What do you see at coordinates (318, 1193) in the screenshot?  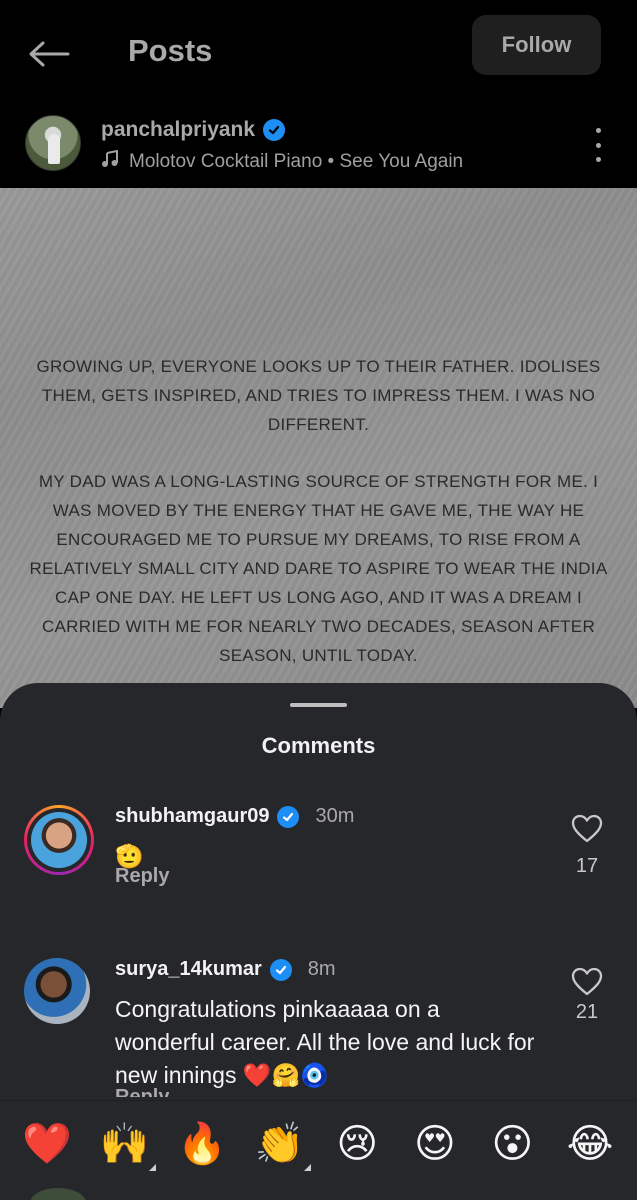 I see `comment-input-bar` at bounding box center [318, 1193].